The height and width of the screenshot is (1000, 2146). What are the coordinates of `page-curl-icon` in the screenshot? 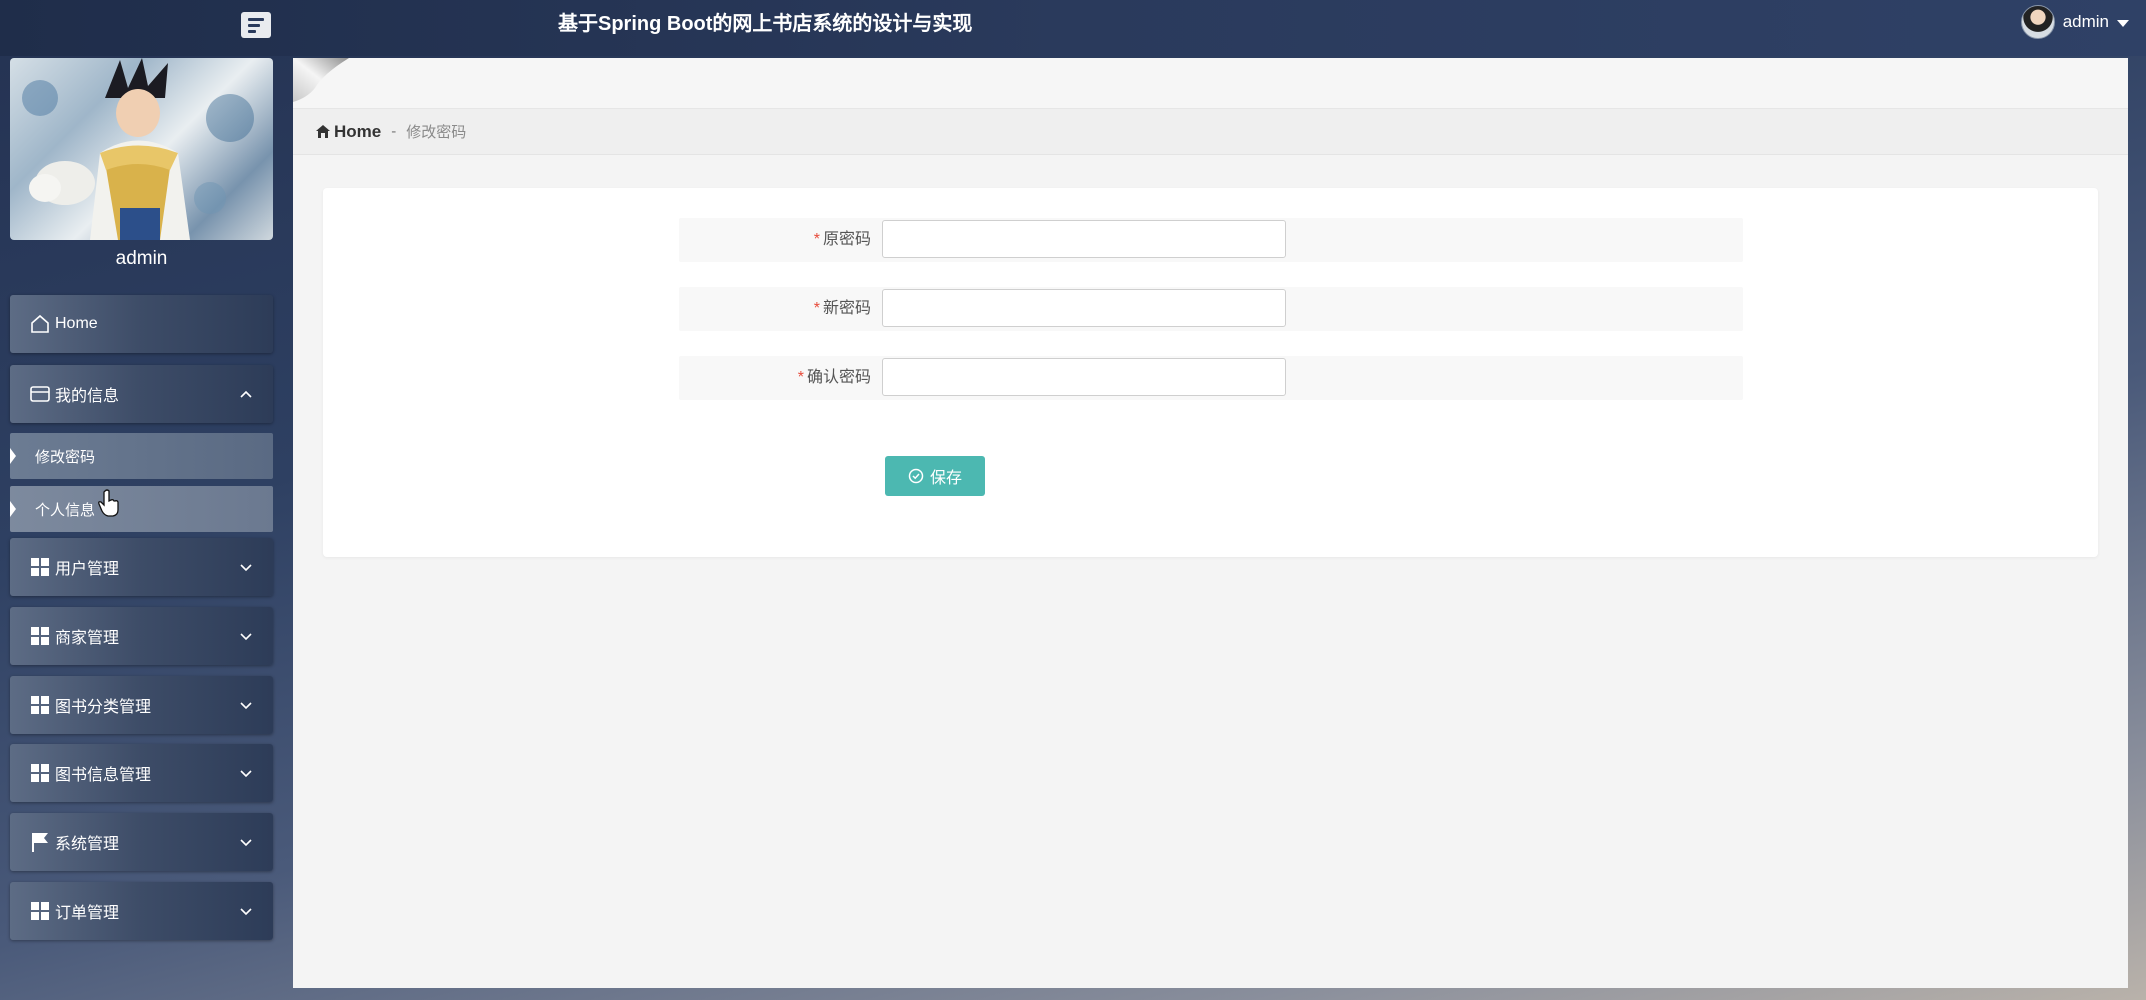 It's located at (321, 80).